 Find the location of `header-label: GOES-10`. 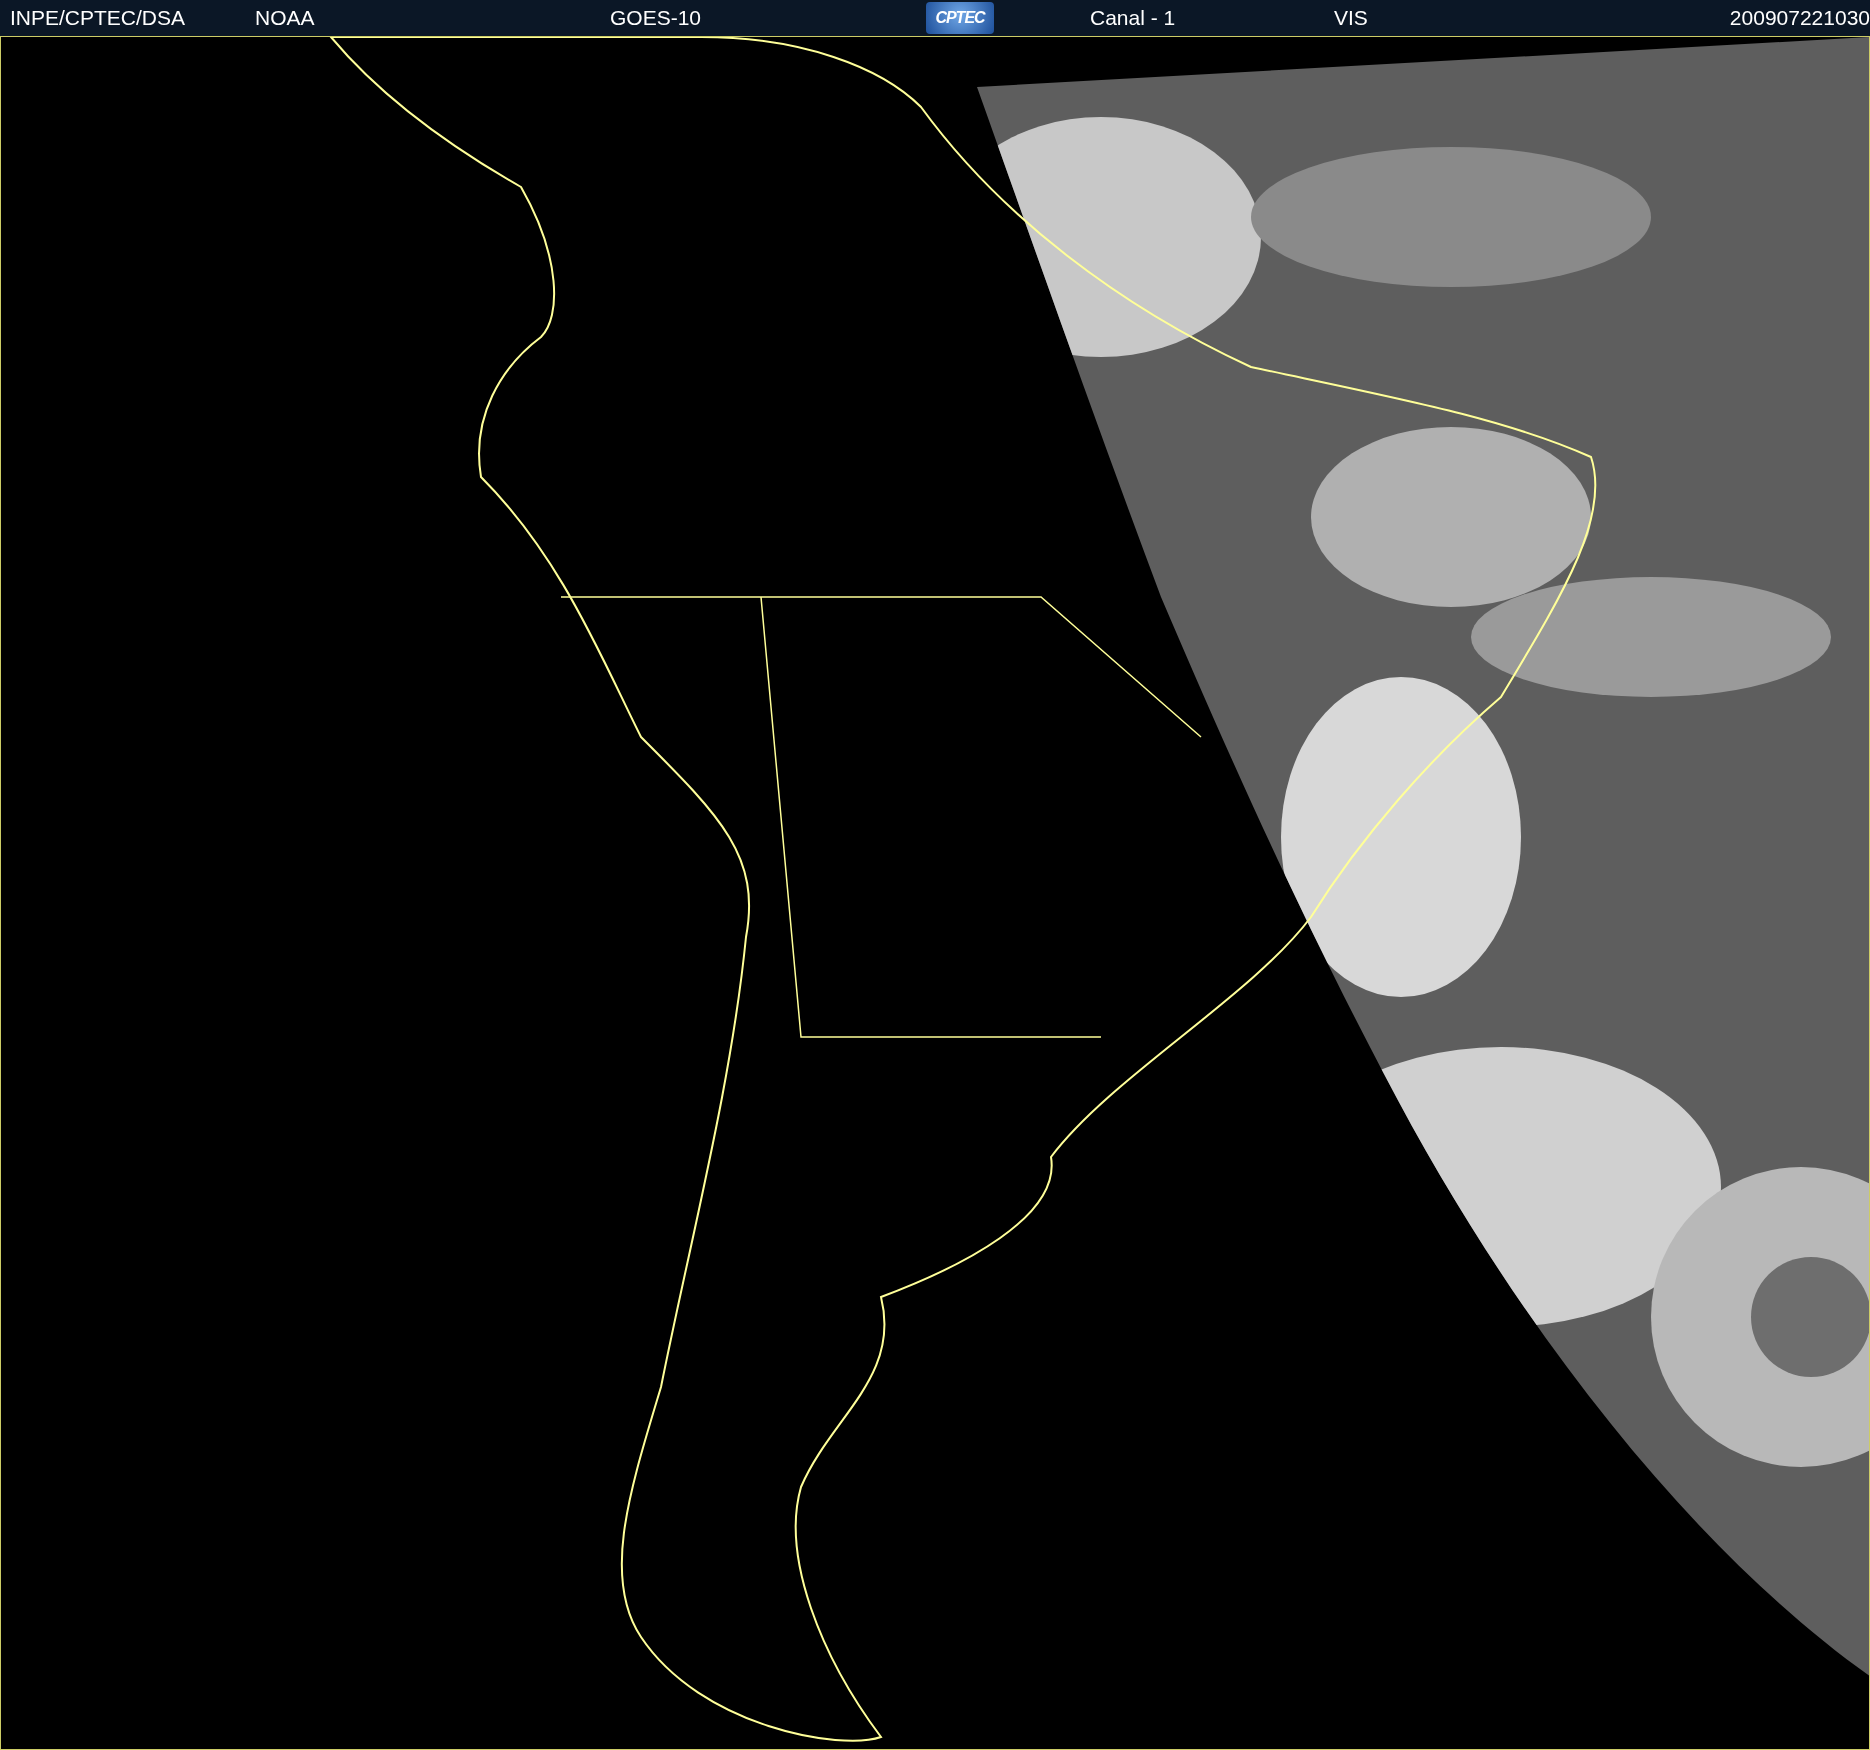

header-label: GOES-10 is located at coordinates (656, 18).